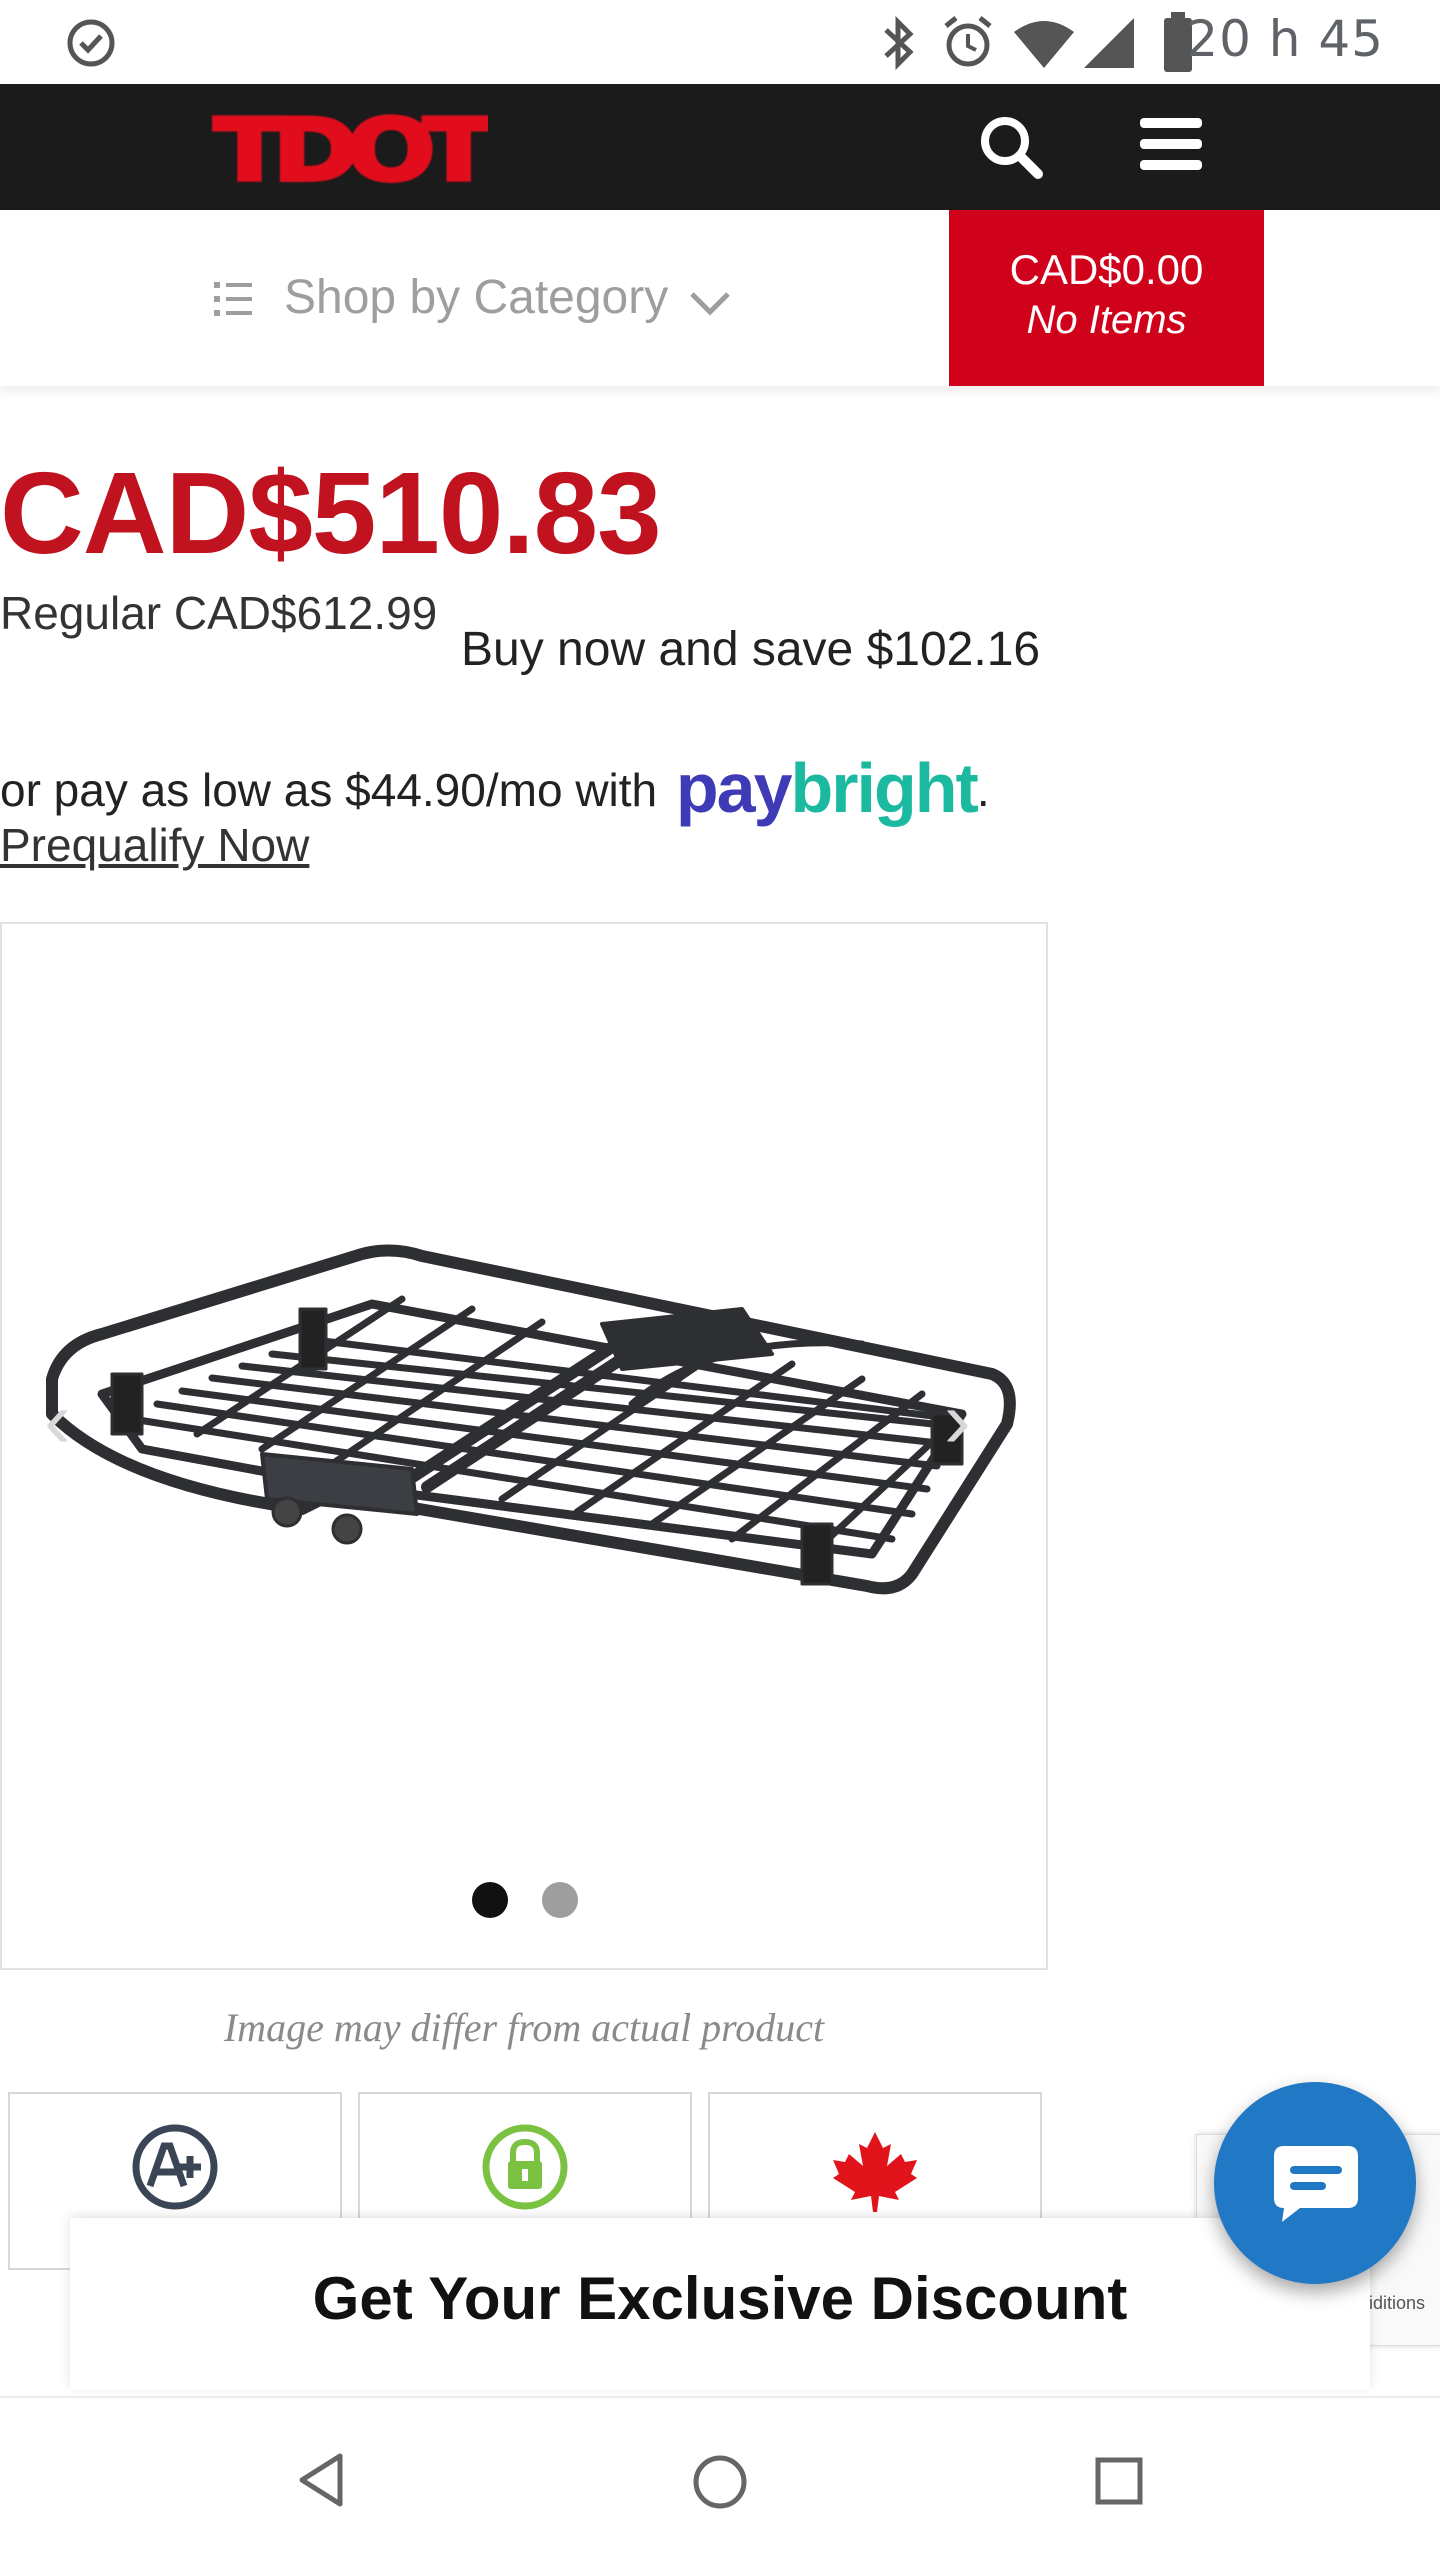 This screenshot has width=1440, height=2562. I want to click on cart-button: CAD$0.00 No Items, so click(1106, 298).